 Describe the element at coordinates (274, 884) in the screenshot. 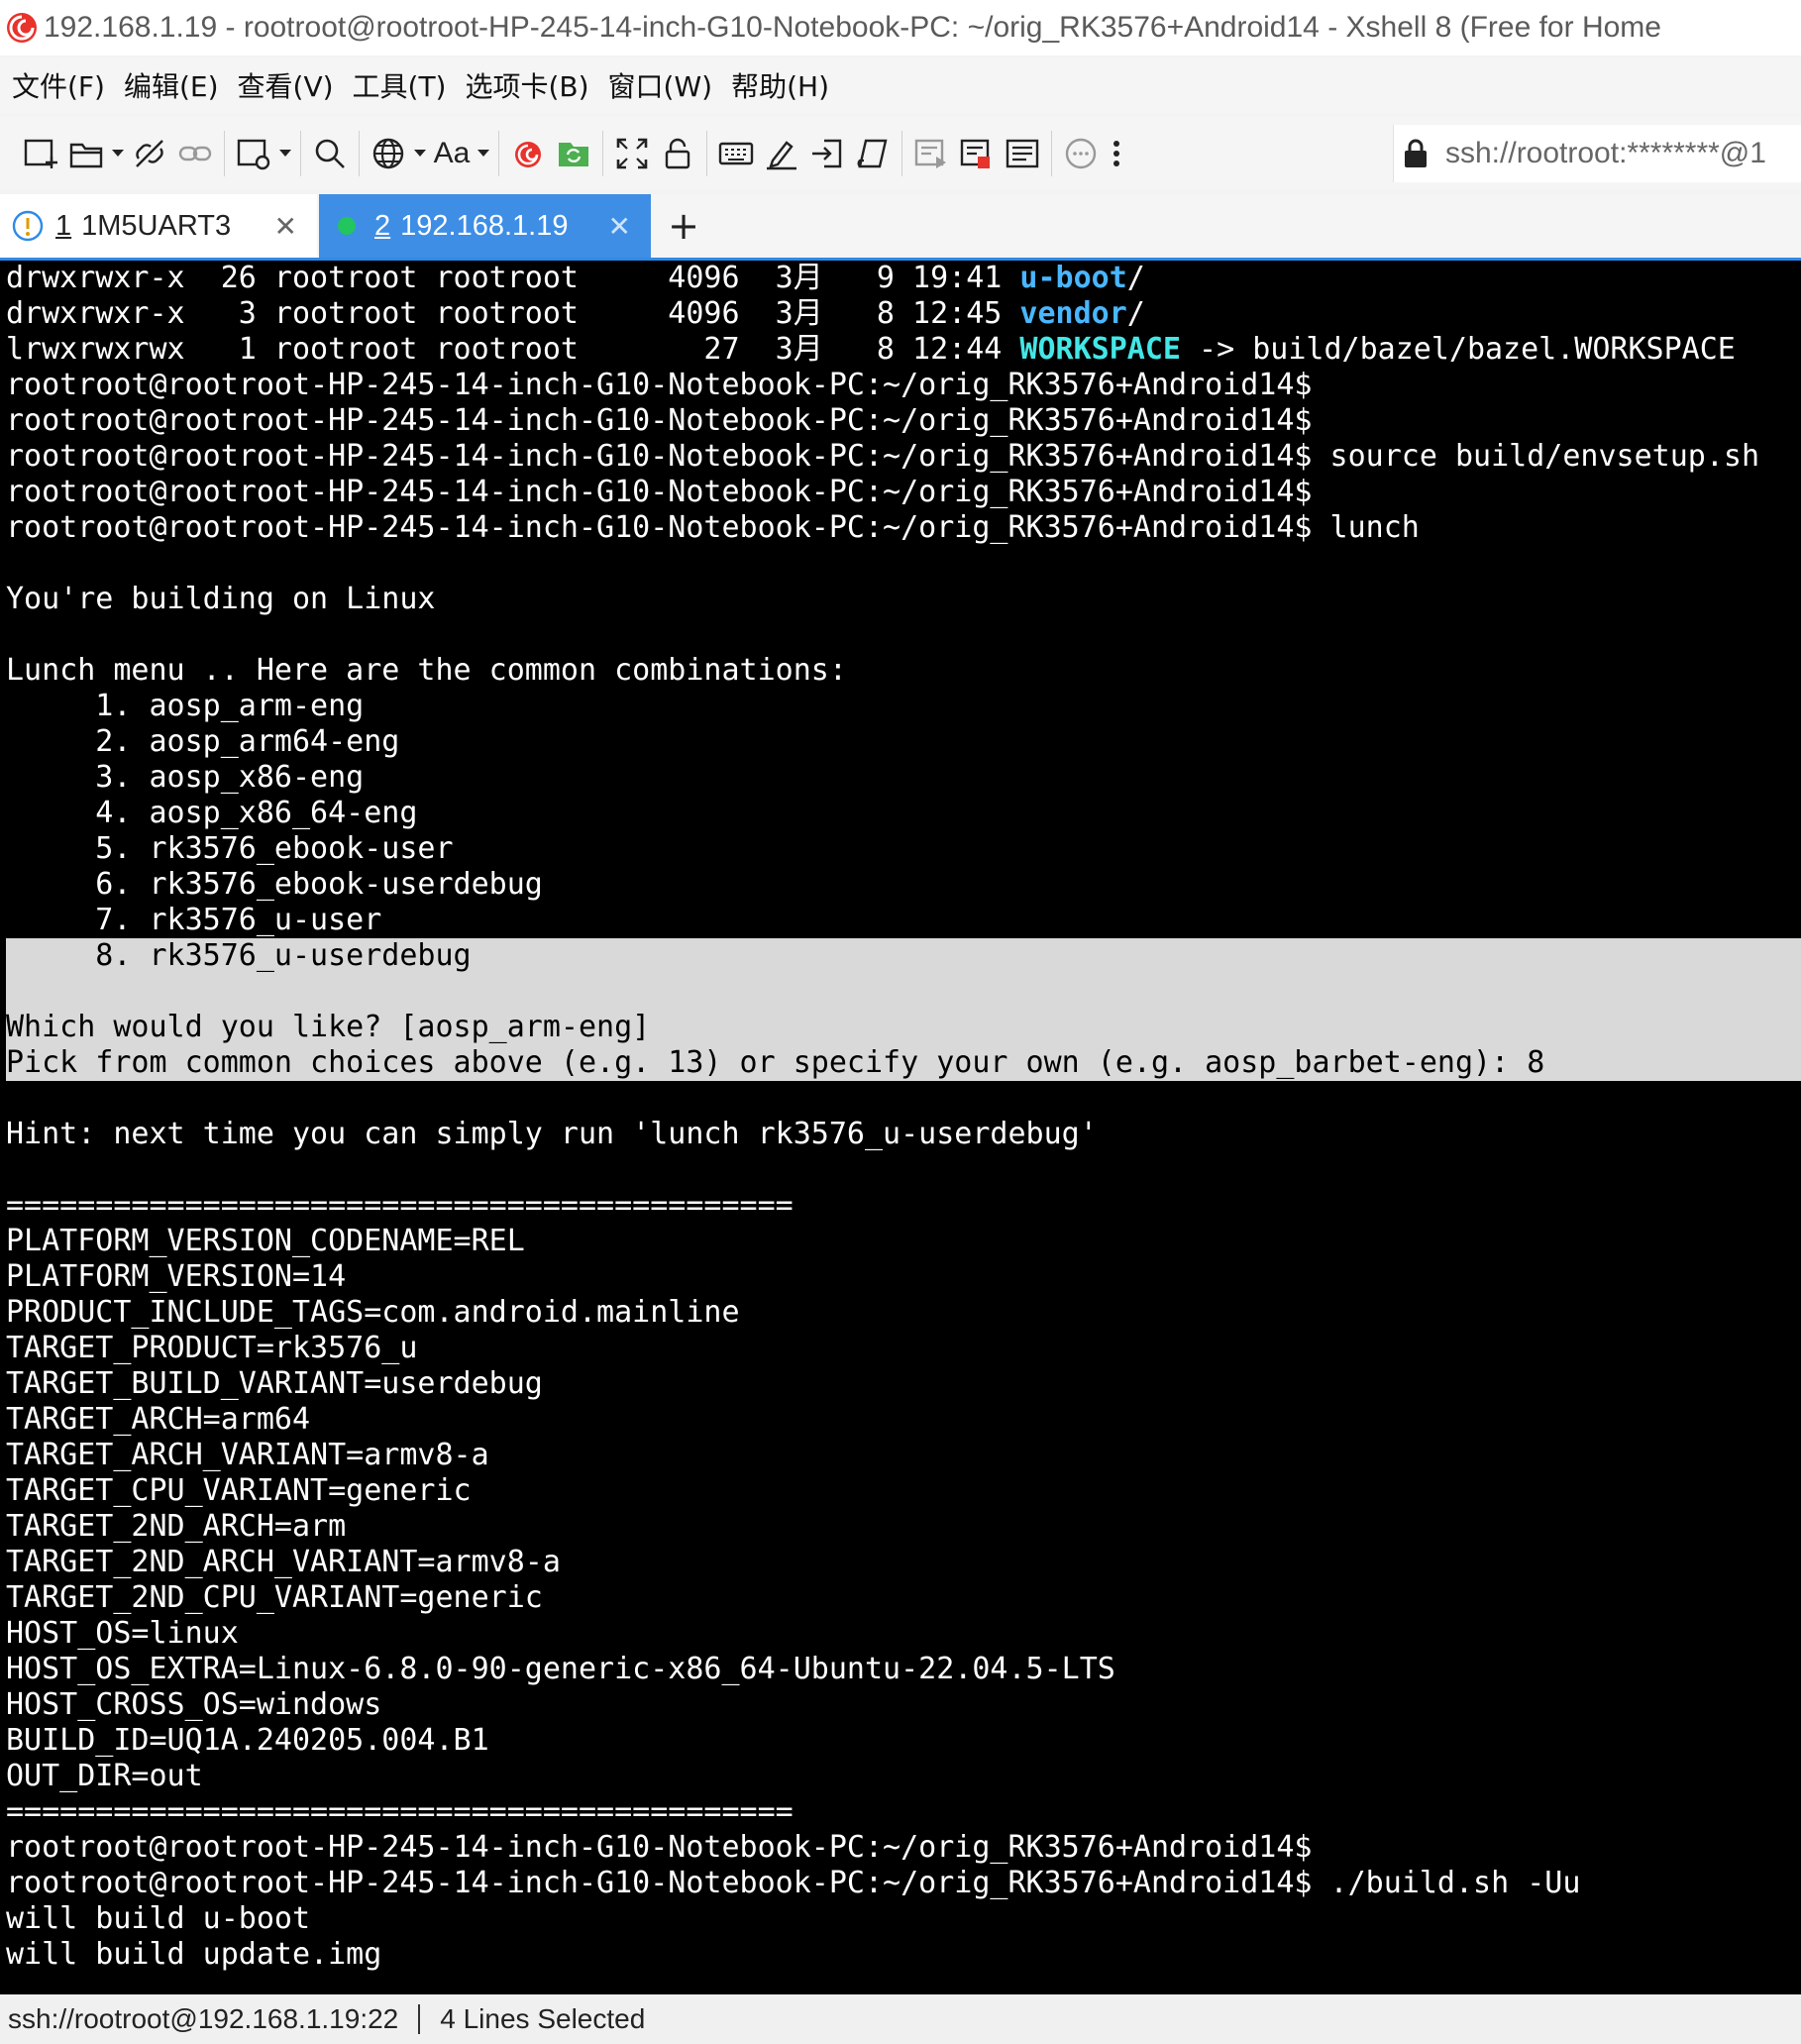

I see `terminal-line: 6. rk3576_ebook-userdebug` at that location.